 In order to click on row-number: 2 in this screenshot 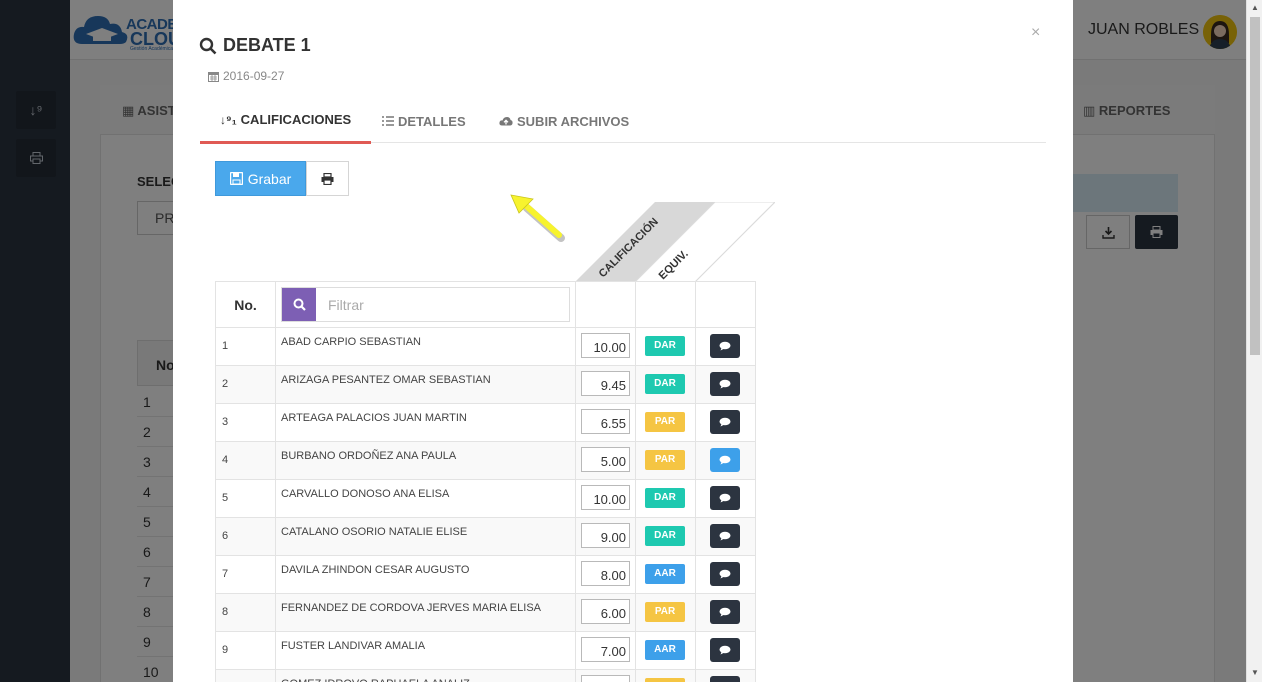, I will do `click(245, 384)`.